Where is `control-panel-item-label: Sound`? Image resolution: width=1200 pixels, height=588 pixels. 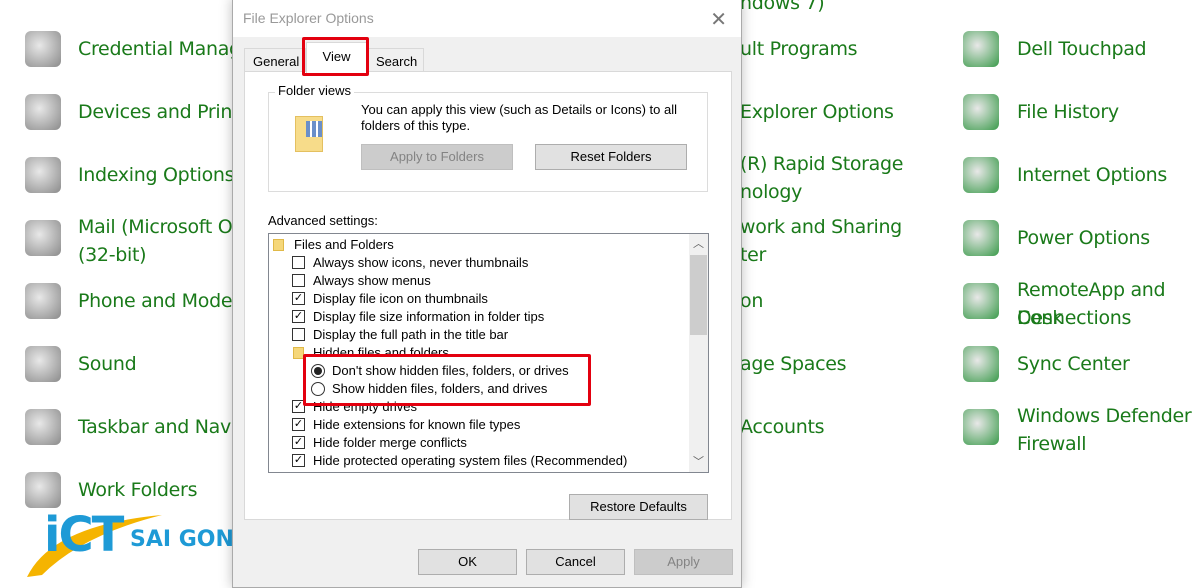
control-panel-item-label: Sound is located at coordinates (107, 364).